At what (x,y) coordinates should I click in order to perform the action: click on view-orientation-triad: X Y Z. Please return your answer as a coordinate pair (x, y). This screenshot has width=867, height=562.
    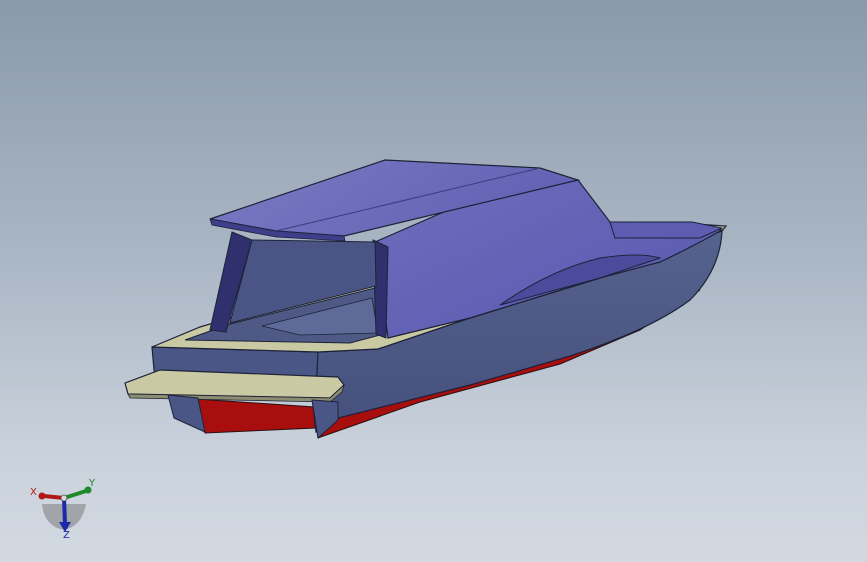
    Looking at the image, I should click on (62, 510).